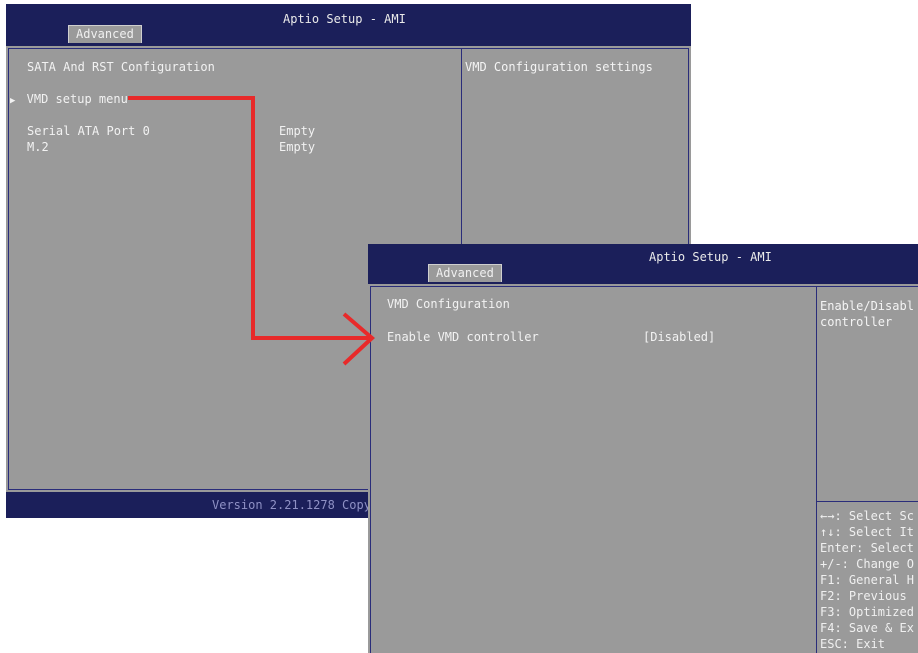 The height and width of the screenshot is (653, 918). Describe the element at coordinates (121, 67) in the screenshot. I see `section-title: SATA And RST Configuration` at that location.